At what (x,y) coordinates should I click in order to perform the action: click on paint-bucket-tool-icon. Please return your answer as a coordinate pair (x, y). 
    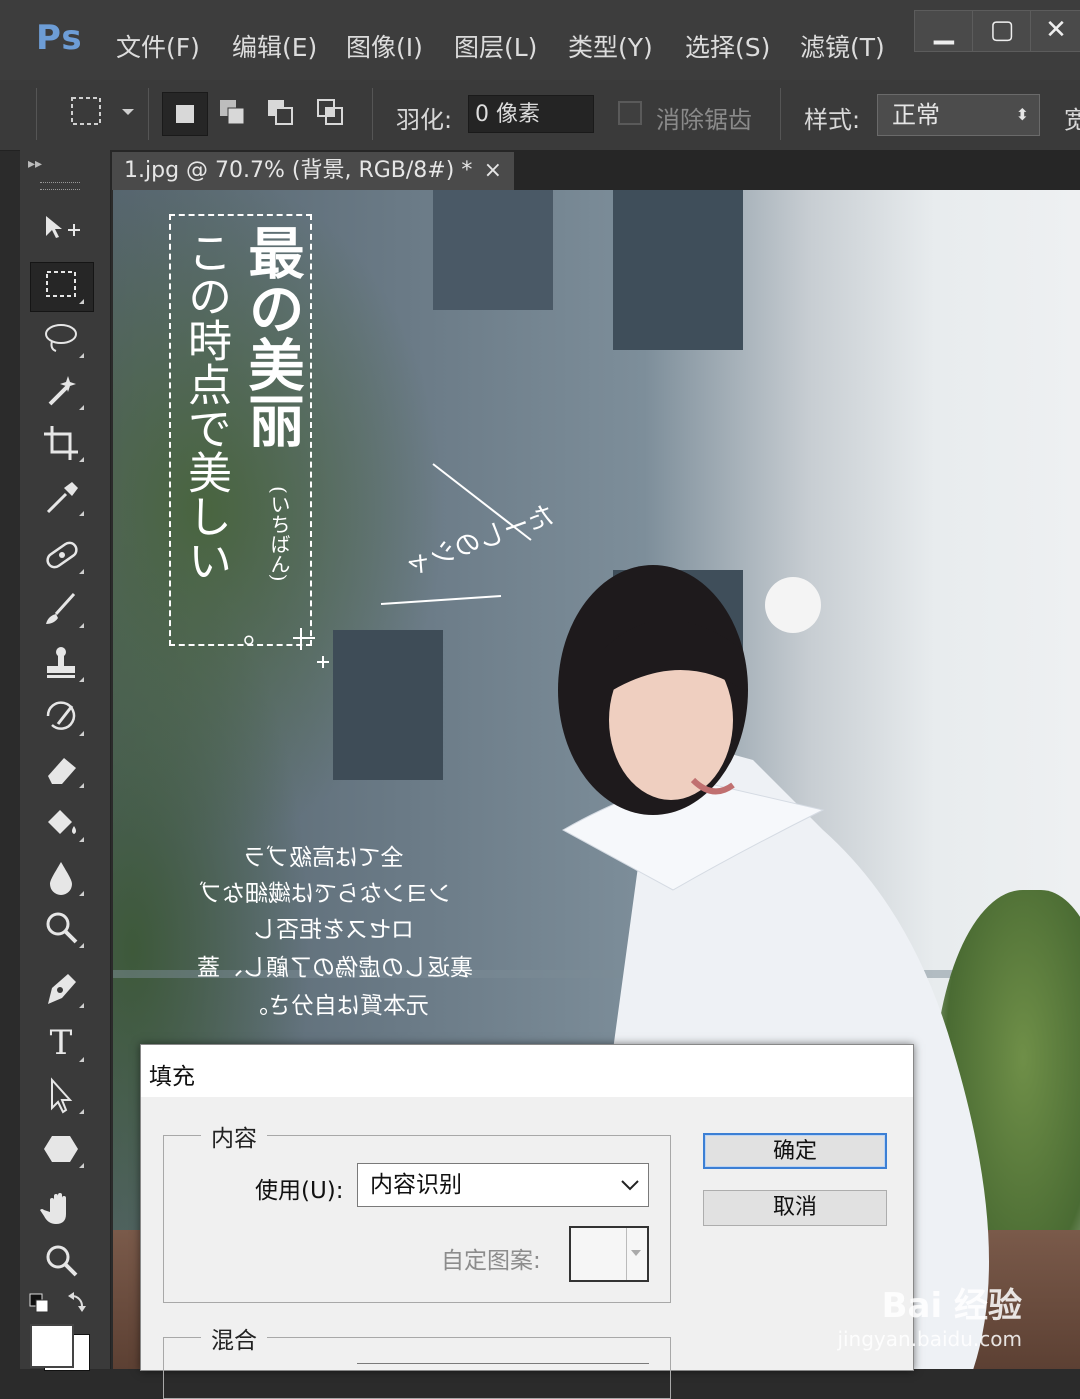
    Looking at the image, I should click on (61, 823).